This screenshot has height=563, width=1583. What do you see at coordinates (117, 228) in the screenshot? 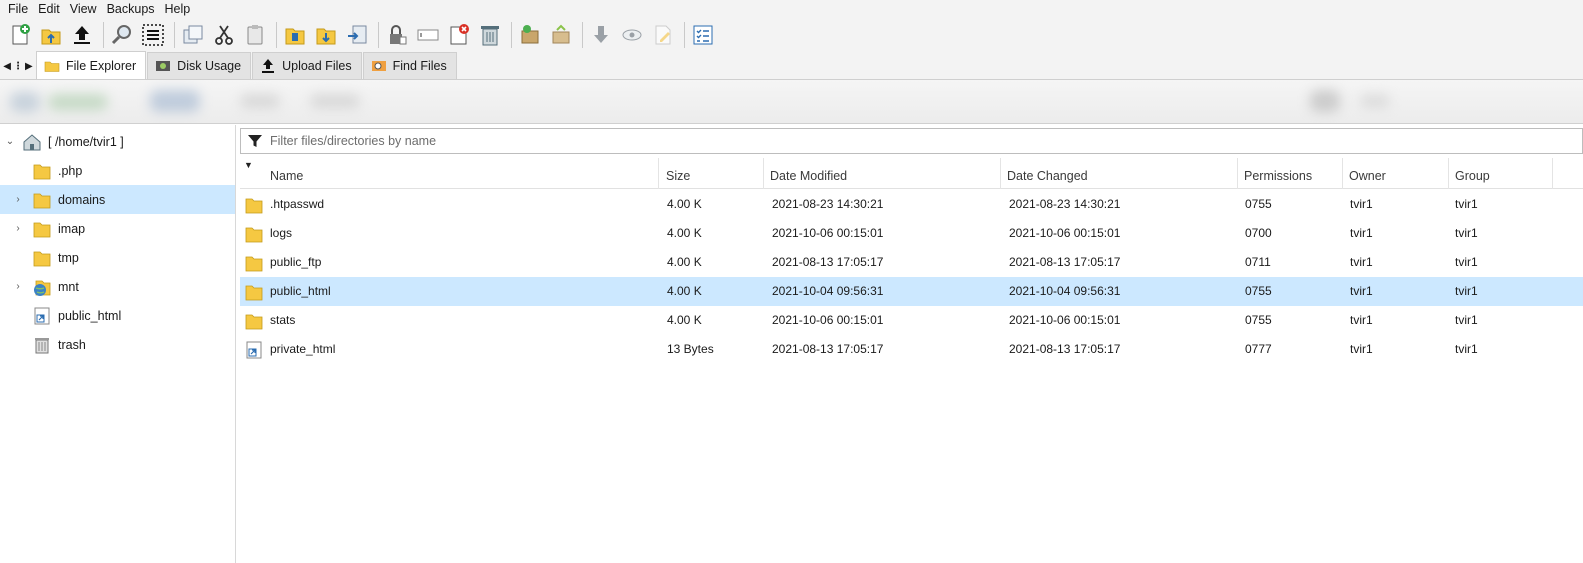
I see `tree-item-imap: › imap` at bounding box center [117, 228].